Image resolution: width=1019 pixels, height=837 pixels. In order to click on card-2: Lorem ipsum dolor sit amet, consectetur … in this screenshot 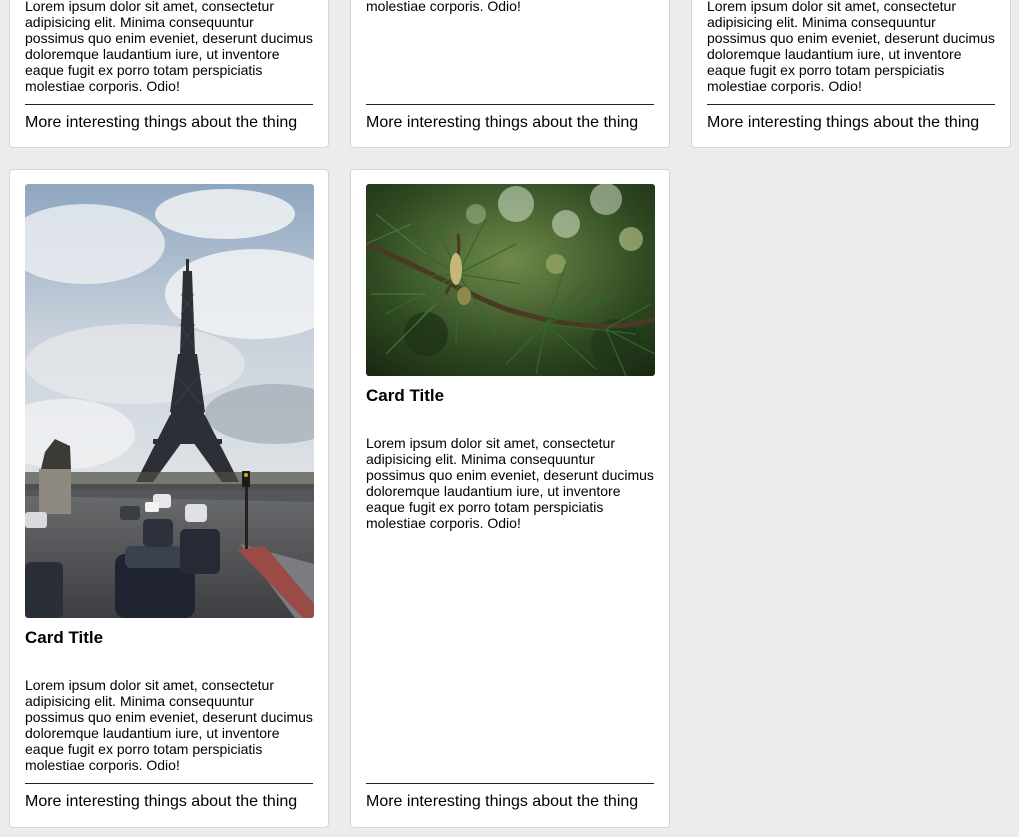, I will do `click(510, 74)`.